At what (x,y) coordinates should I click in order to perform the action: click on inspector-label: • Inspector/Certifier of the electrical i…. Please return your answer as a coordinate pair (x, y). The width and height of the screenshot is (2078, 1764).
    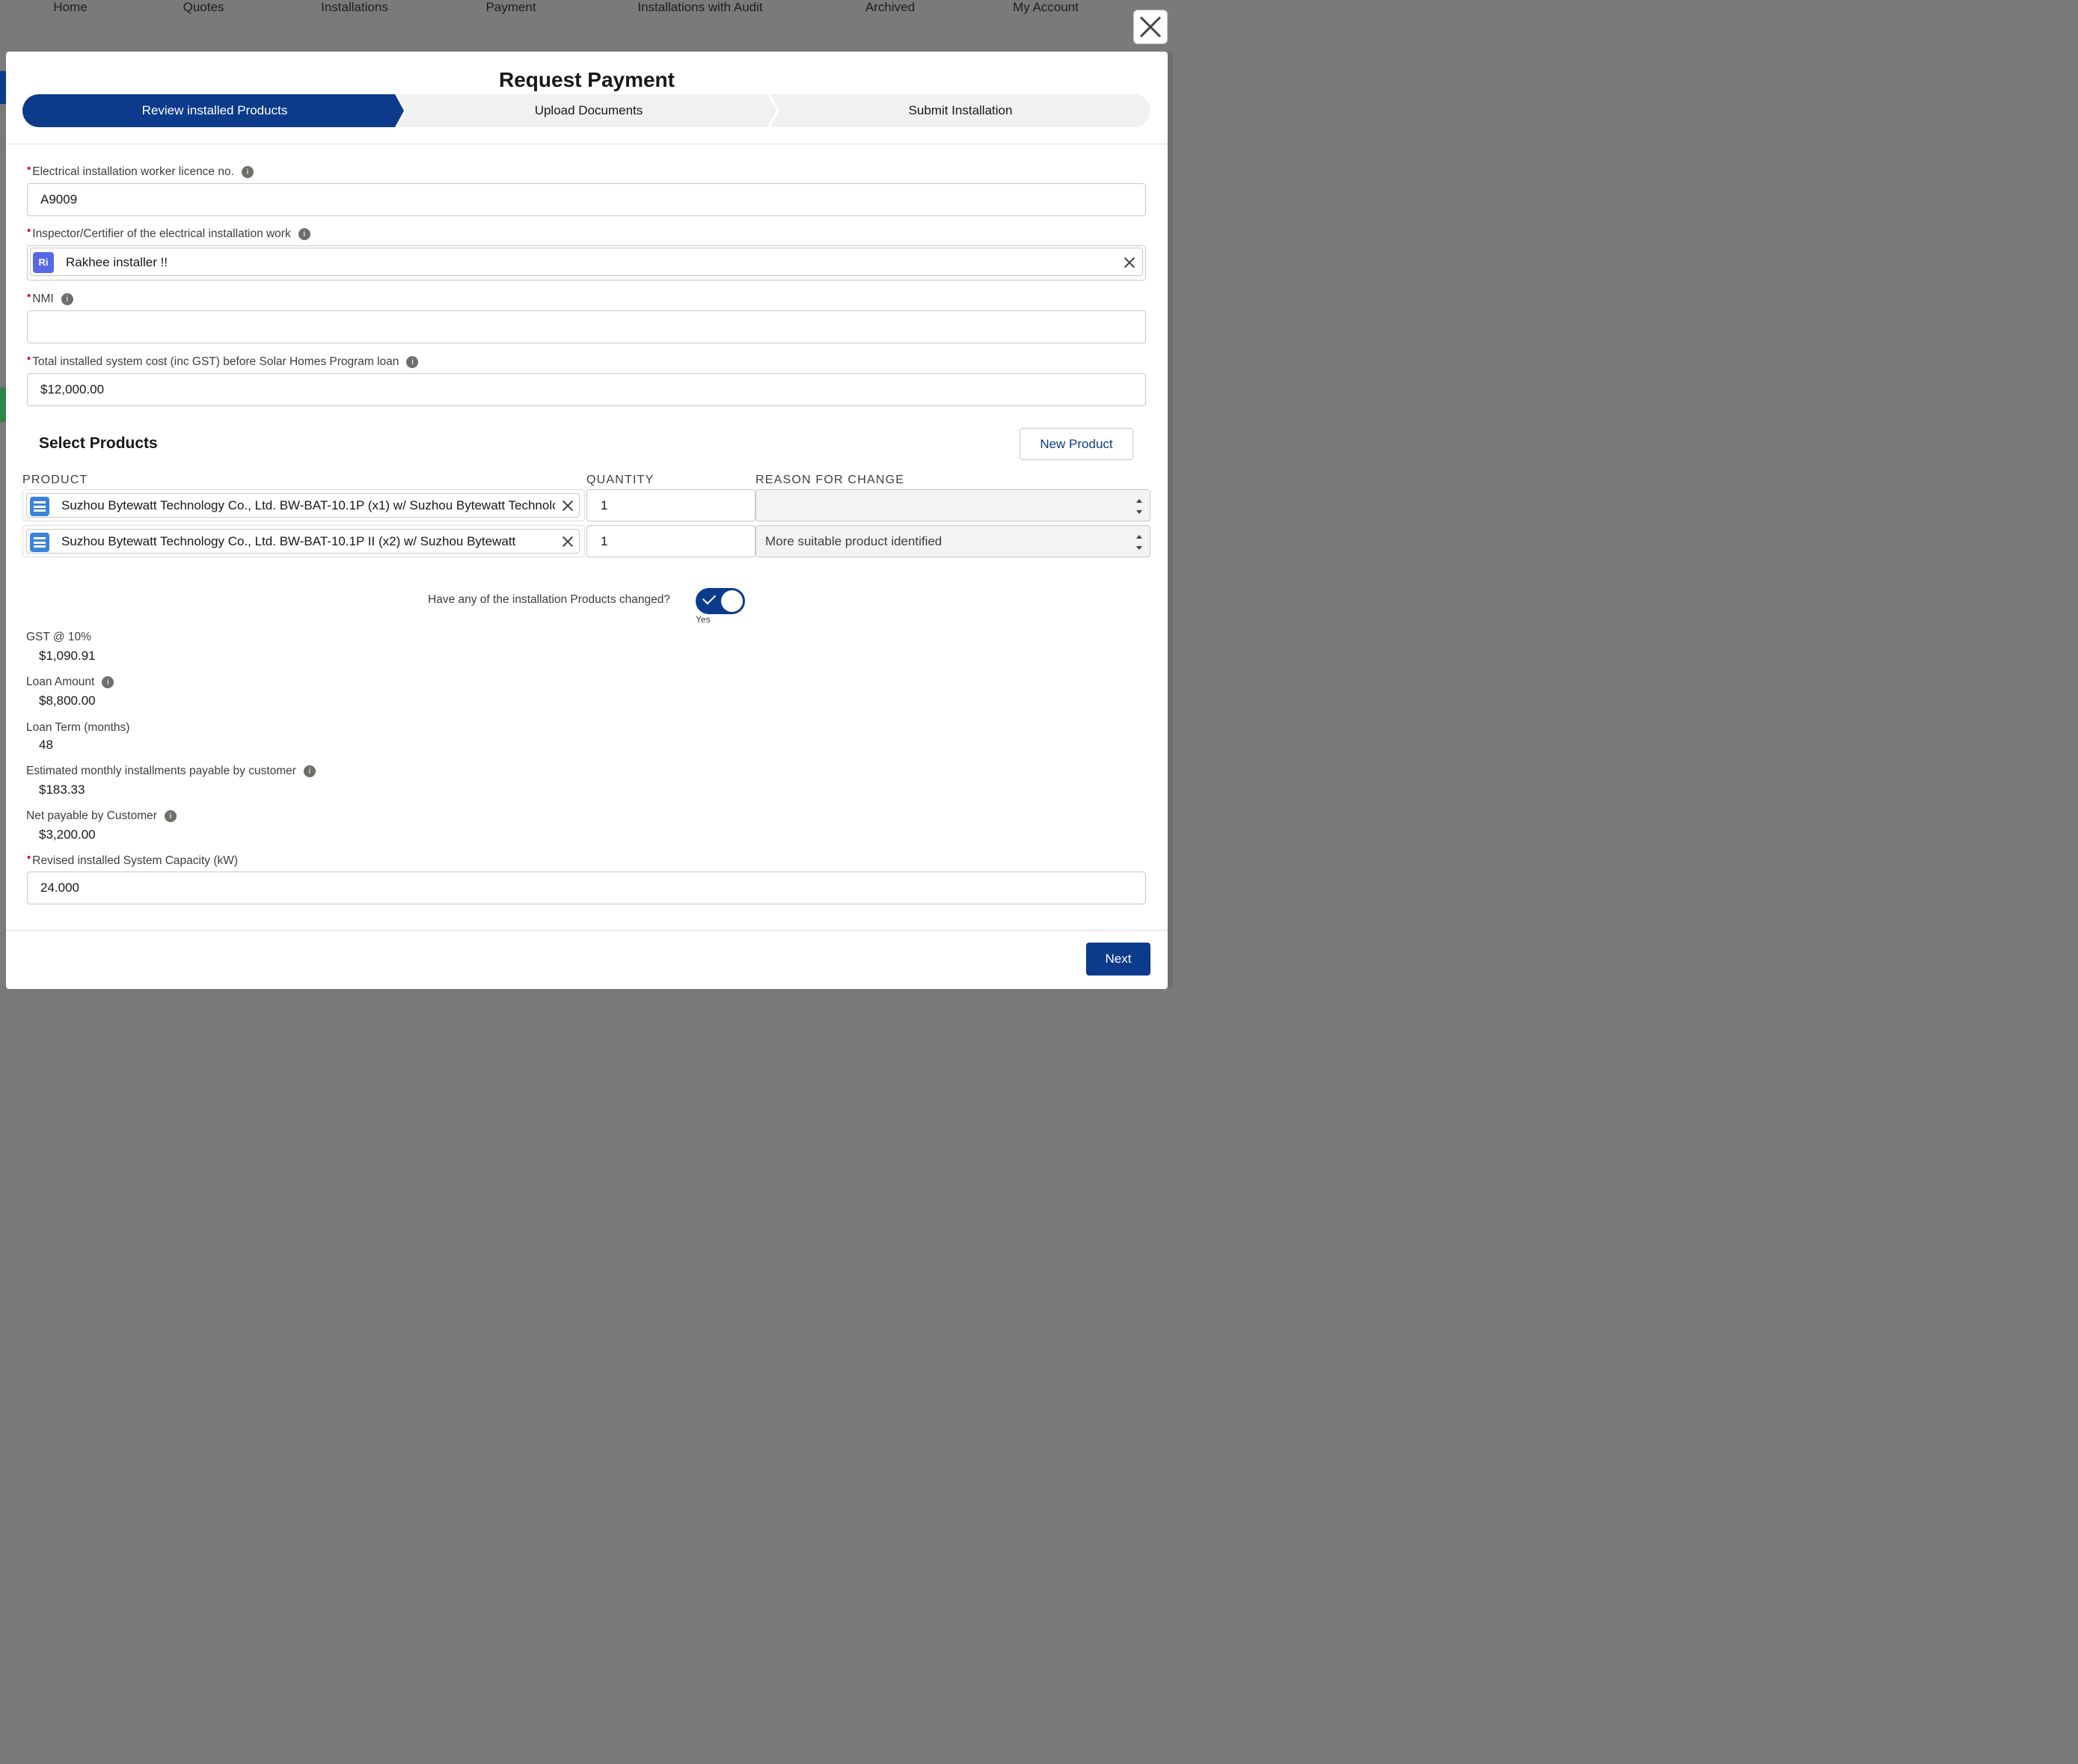
    Looking at the image, I should click on (169, 232).